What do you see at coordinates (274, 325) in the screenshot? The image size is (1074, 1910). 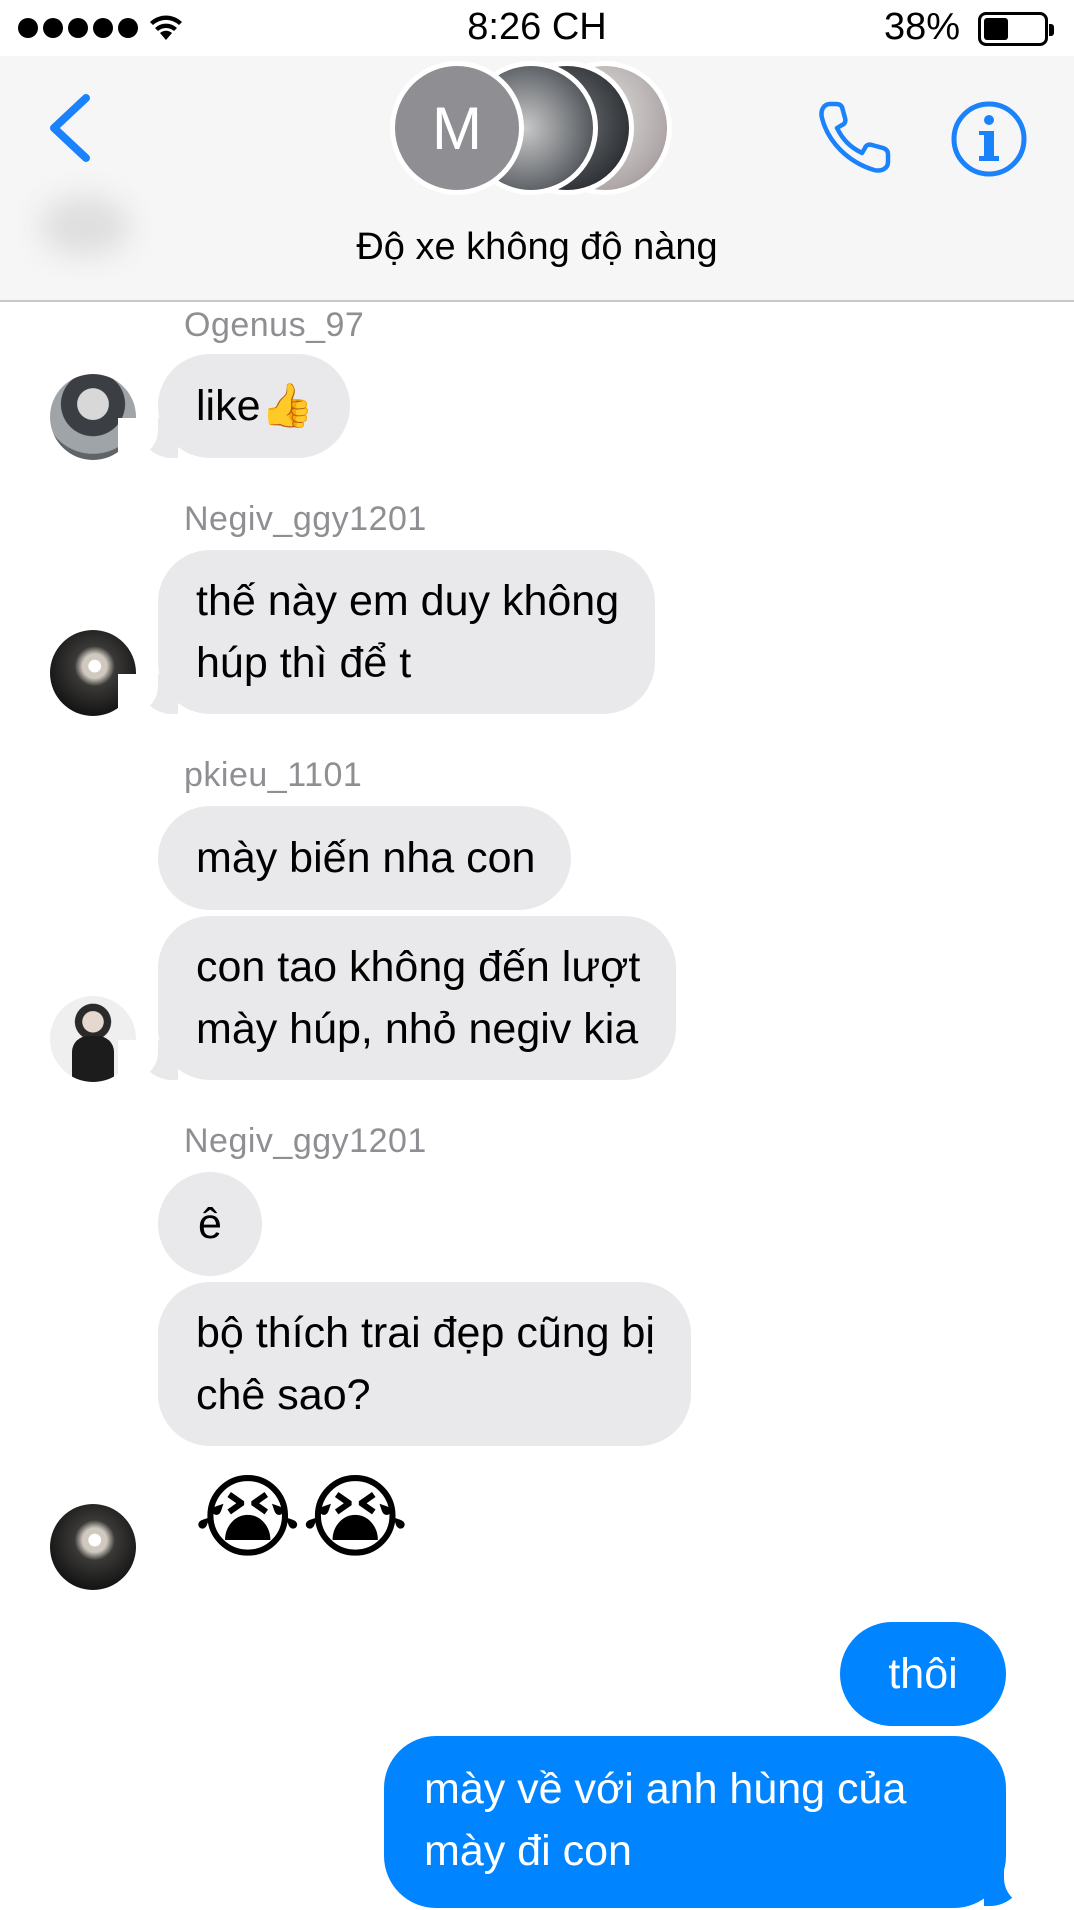 I see `sender-name: Ogenus_97` at bounding box center [274, 325].